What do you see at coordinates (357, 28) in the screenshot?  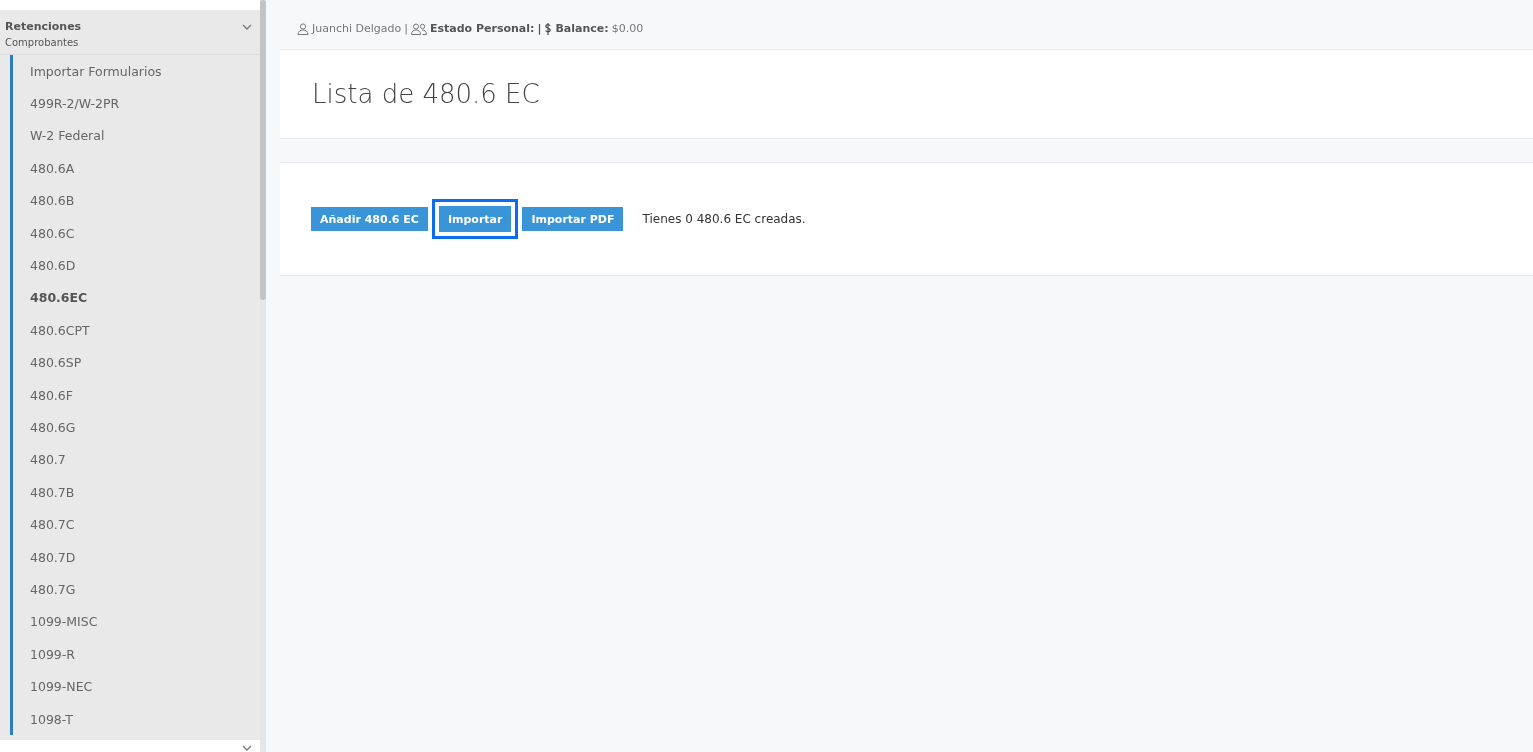 I see `user-name: Juanchi Delgado` at bounding box center [357, 28].